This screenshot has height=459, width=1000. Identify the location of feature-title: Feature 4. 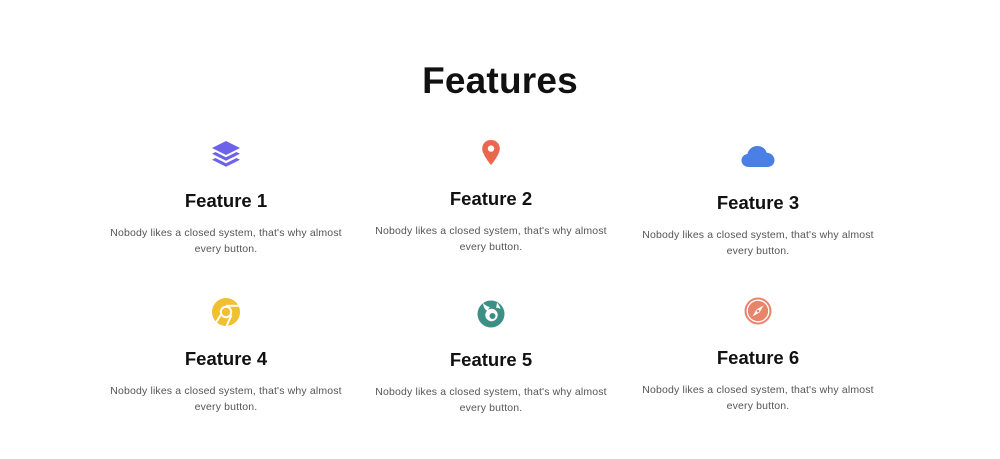
(226, 358).